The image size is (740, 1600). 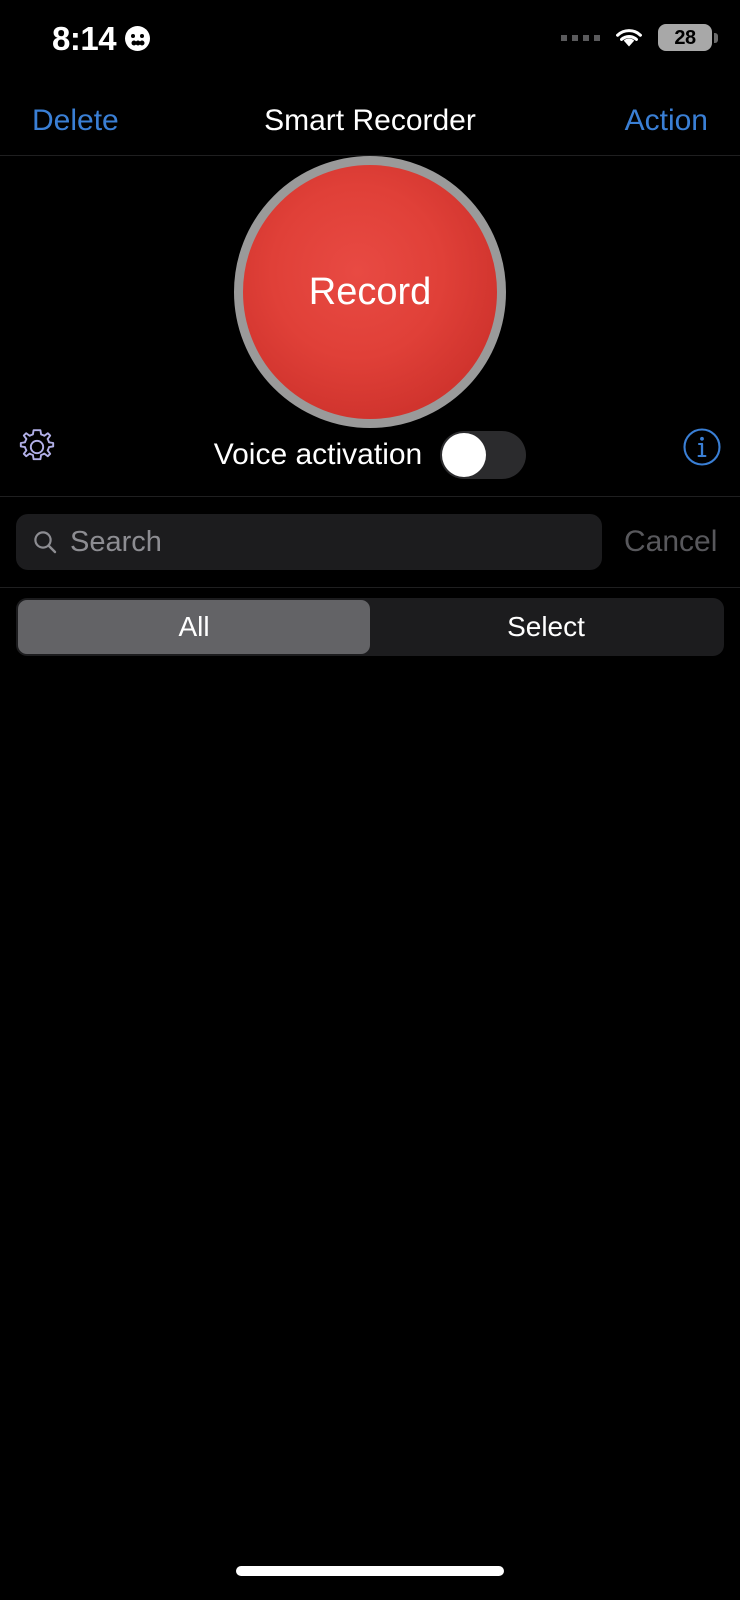 I want to click on search-placeholder: Search, so click(x=116, y=541).